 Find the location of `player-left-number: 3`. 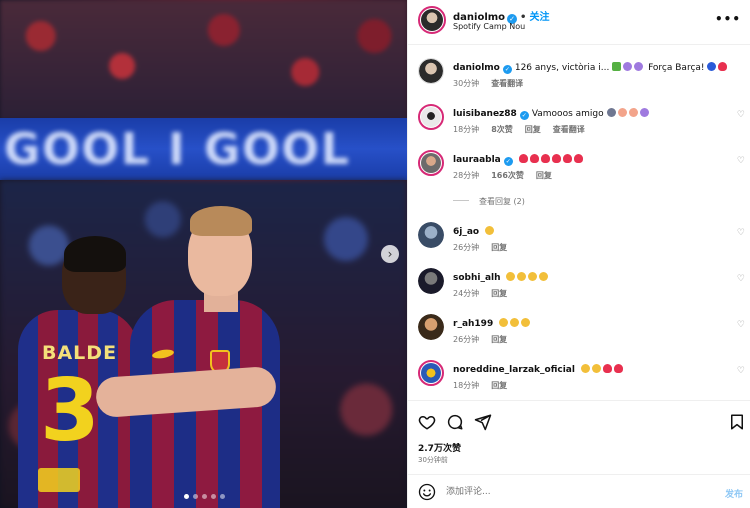

player-left-number: 3 is located at coordinates (70, 411).